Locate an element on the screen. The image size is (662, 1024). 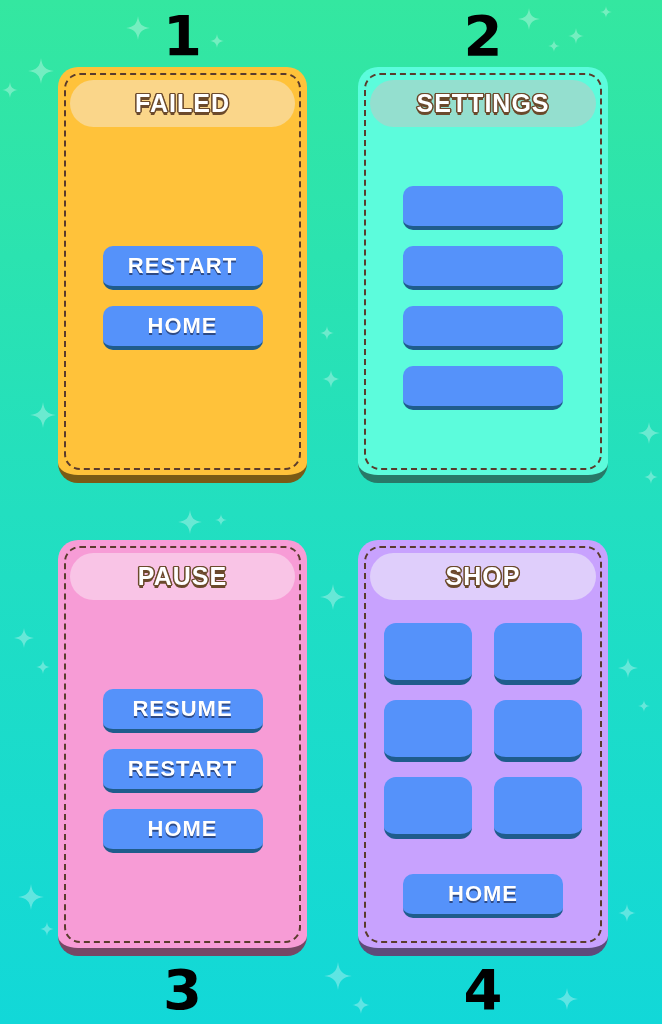
menu-button: RESUME is located at coordinates (182, 710).